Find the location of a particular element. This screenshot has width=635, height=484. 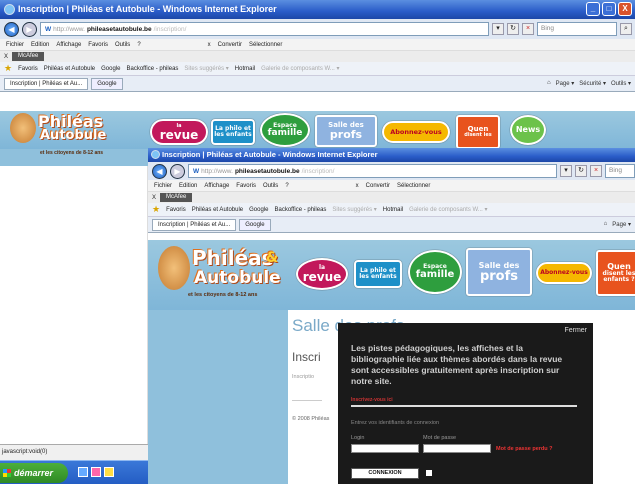

fg-mcafee-bar: X McAfee is located at coordinates (391, 197).